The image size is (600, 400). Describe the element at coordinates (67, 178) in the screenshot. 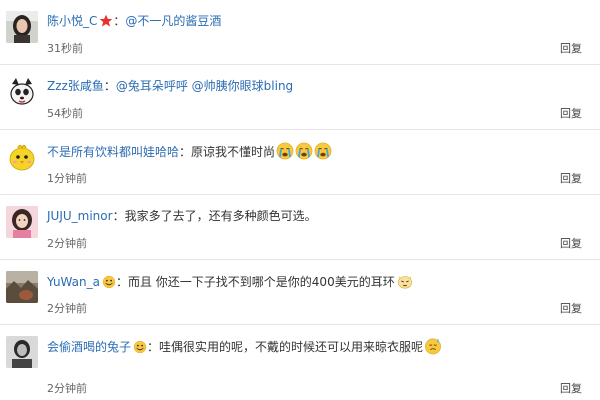

I see `timestamp: 1分钟前` at that location.